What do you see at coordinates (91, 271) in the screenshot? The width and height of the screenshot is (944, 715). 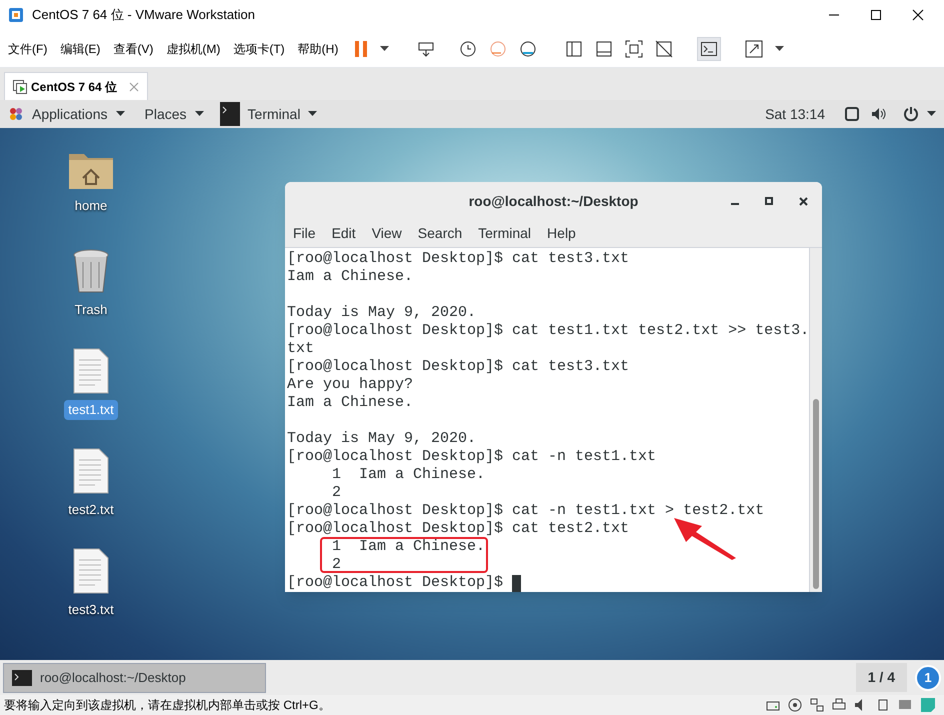 I see `trash-icon` at bounding box center [91, 271].